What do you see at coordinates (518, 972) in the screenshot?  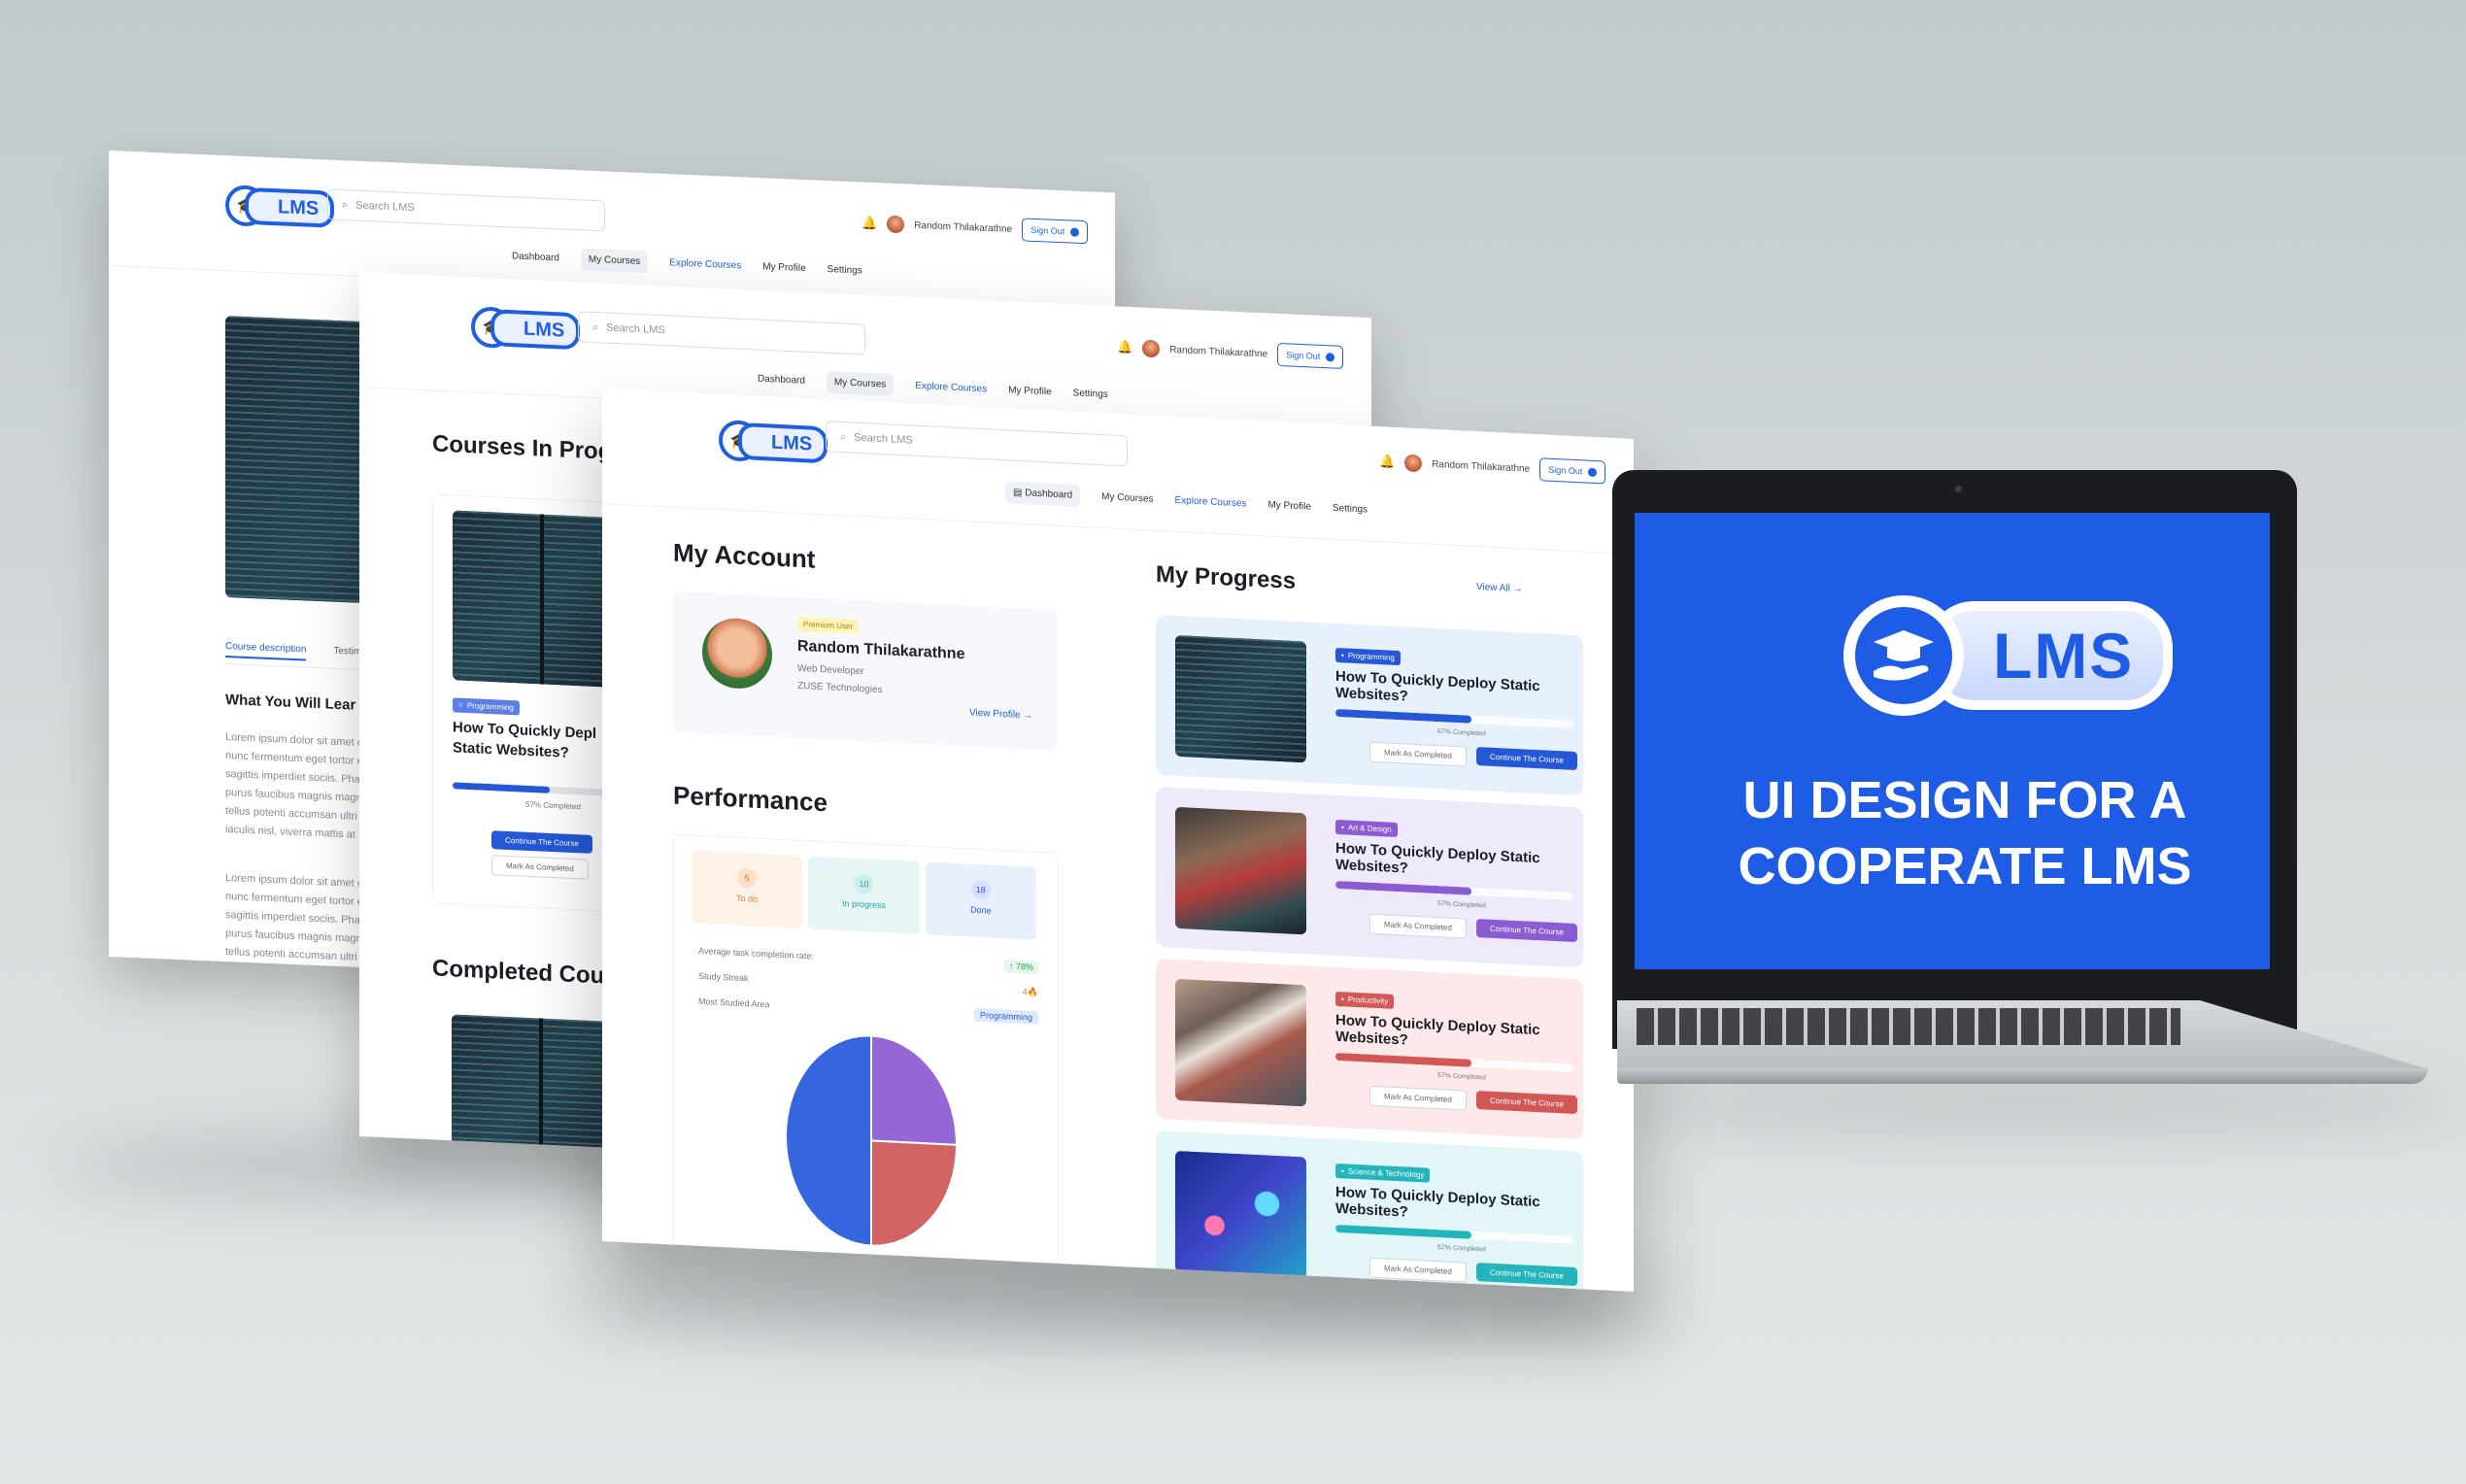 I see `section-title-completed: Completed Cou` at bounding box center [518, 972].